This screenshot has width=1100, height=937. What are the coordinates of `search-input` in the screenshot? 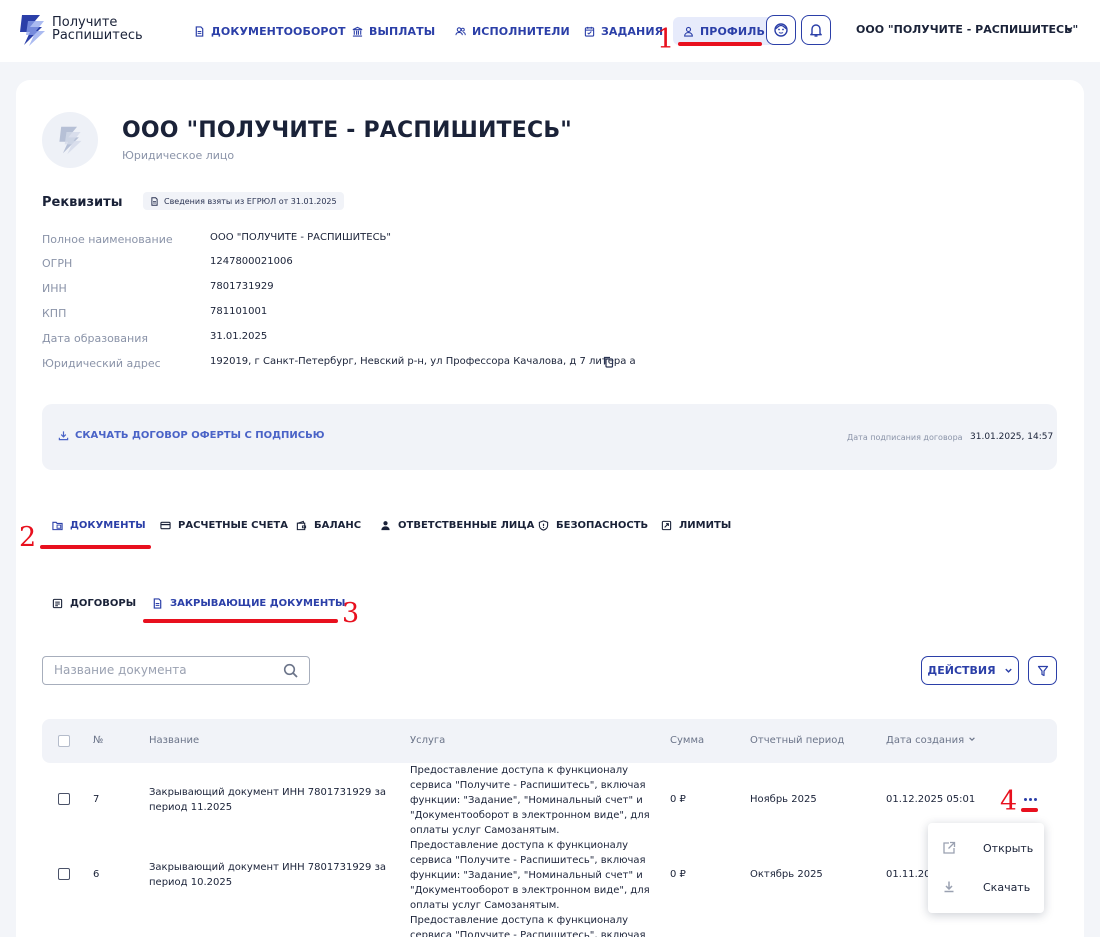 It's located at (164, 670).